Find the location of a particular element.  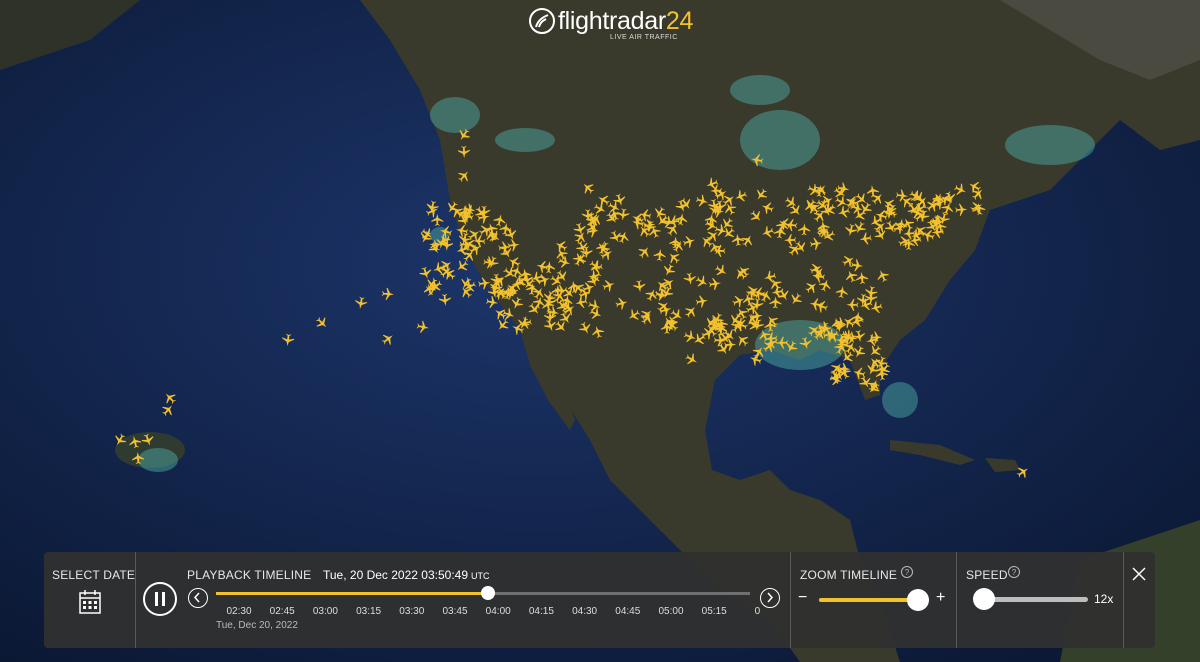

select-date-button: SELECT DATE is located at coordinates (89, 600).